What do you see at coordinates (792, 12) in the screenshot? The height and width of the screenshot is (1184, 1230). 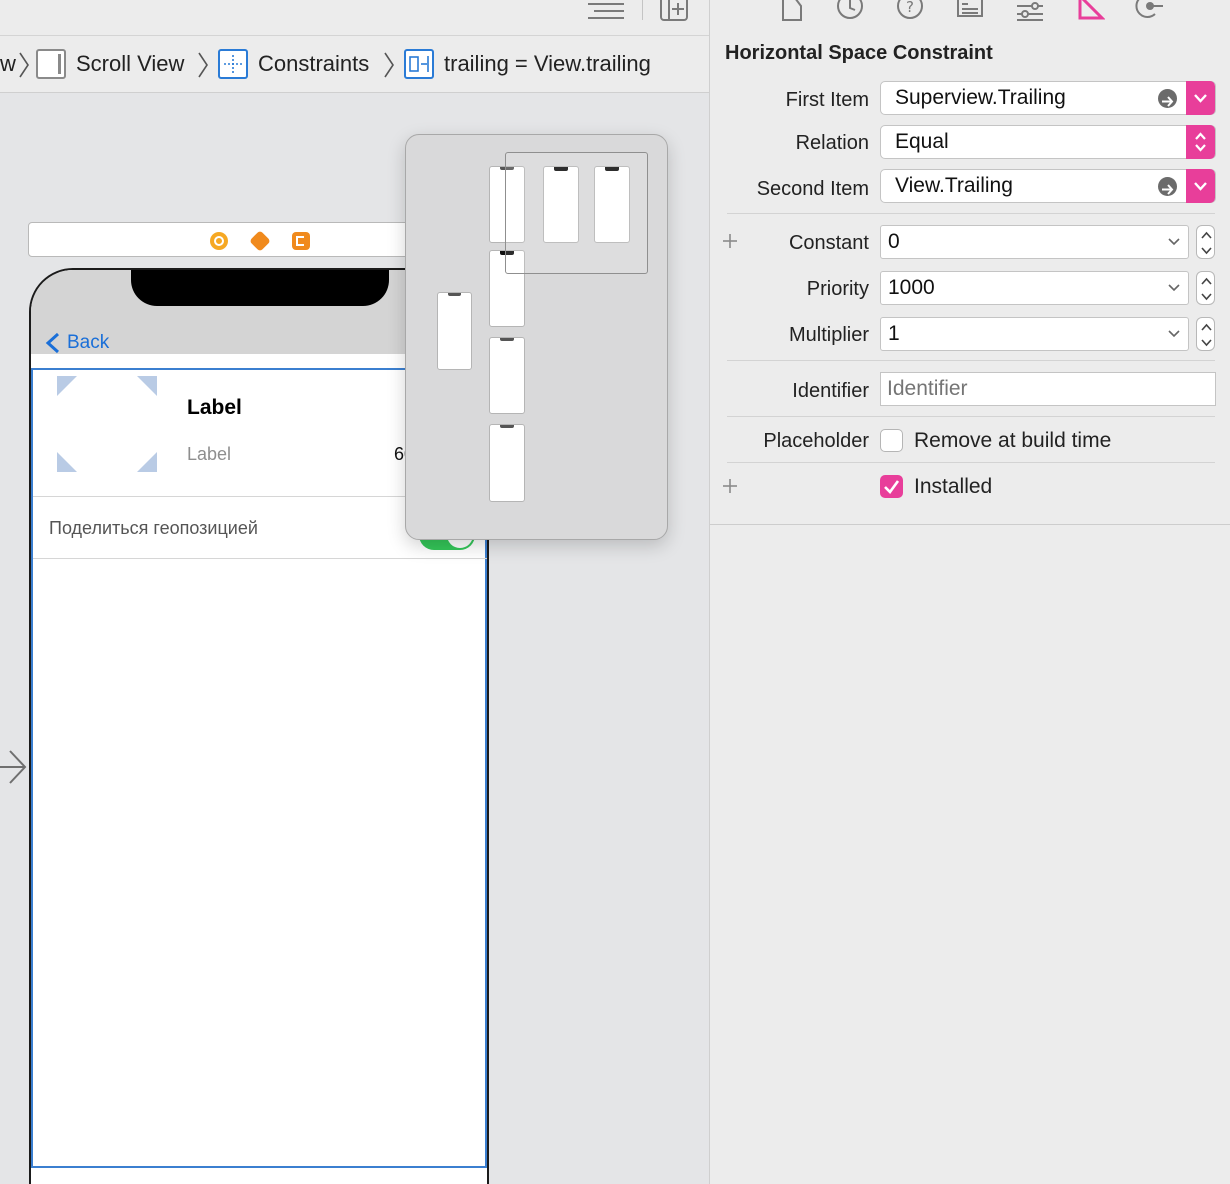 I see `file-inspector-icon` at bounding box center [792, 12].